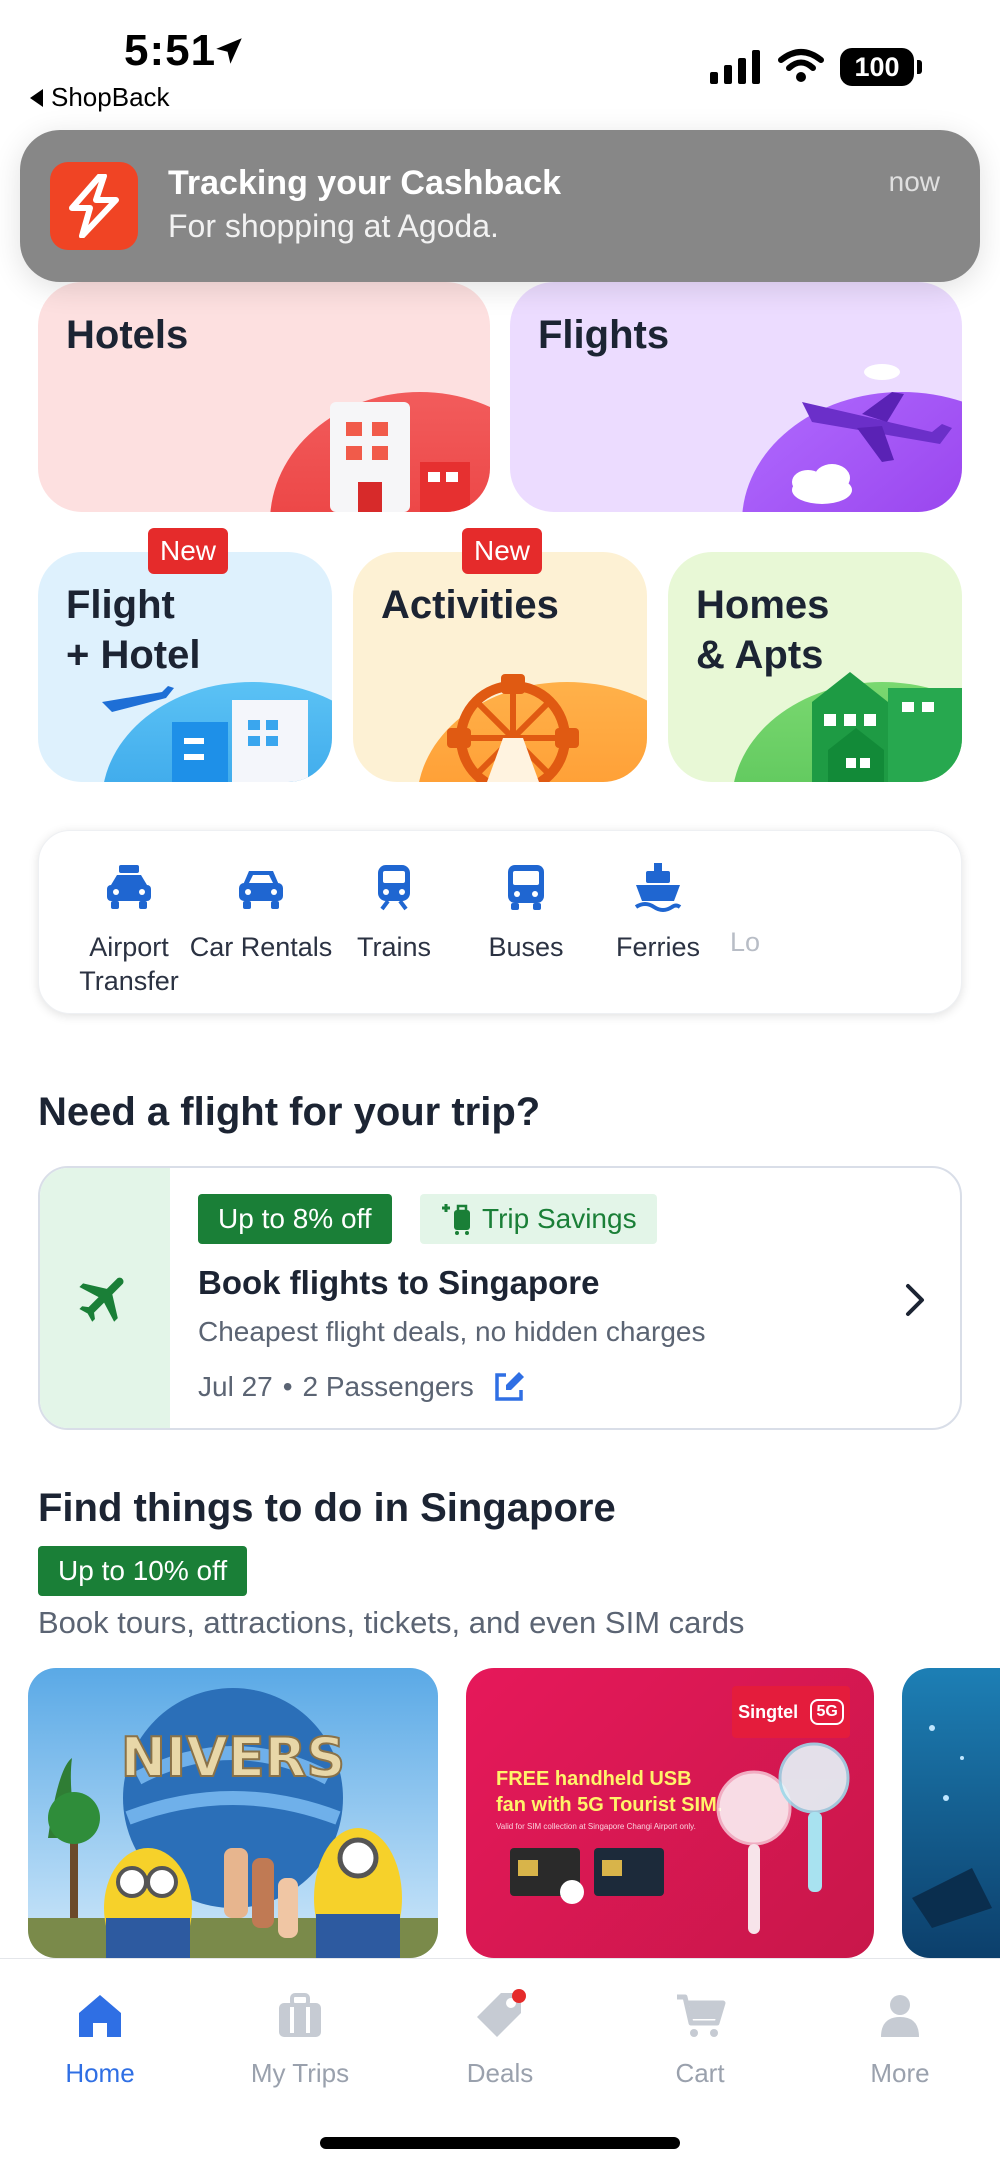 The image size is (1000, 2167). I want to click on tab-label: Home, so click(100, 2073).